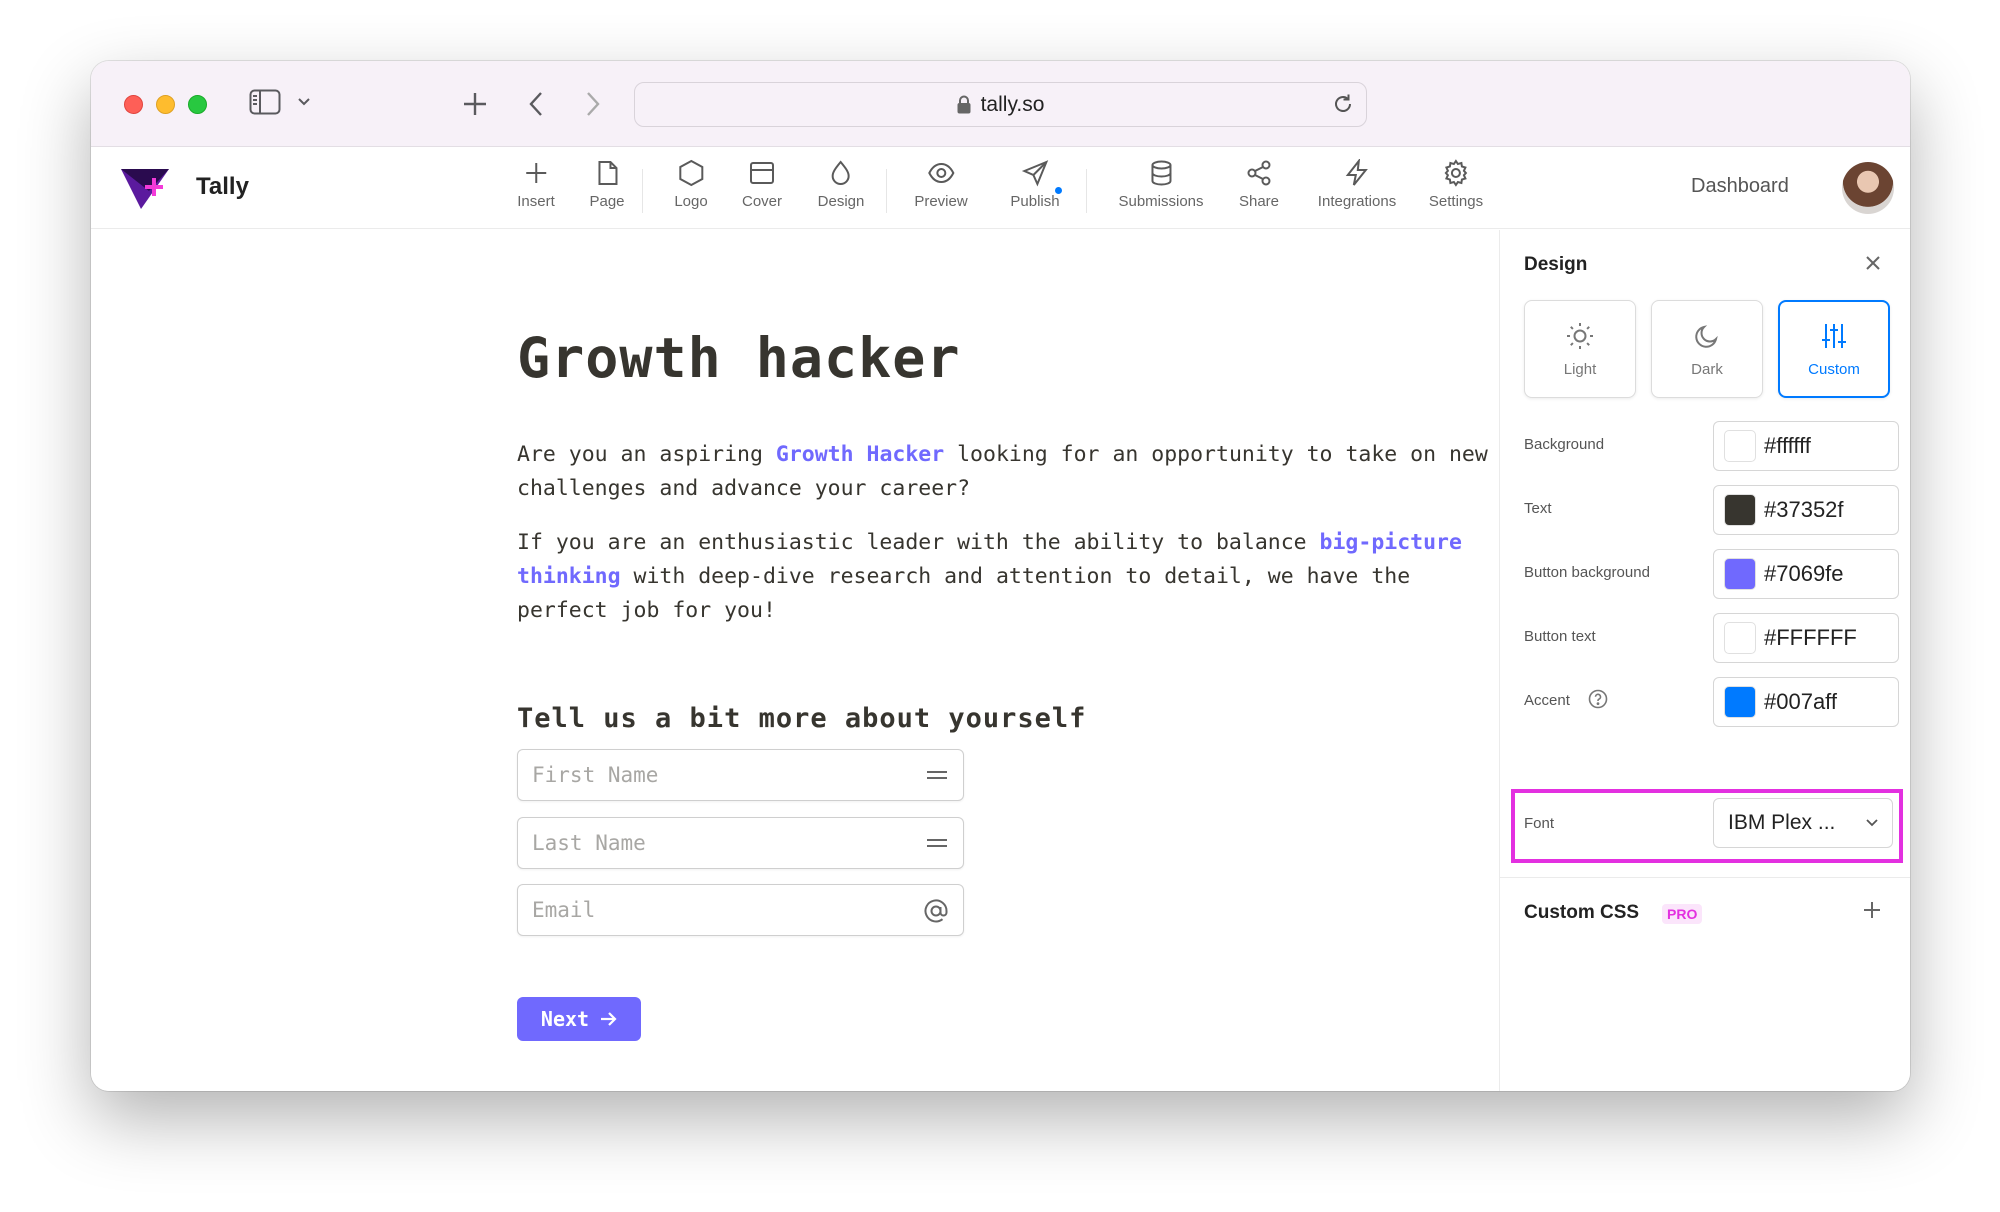  Describe the element at coordinates (1740, 702) in the screenshot. I see `accent-swatch` at that location.